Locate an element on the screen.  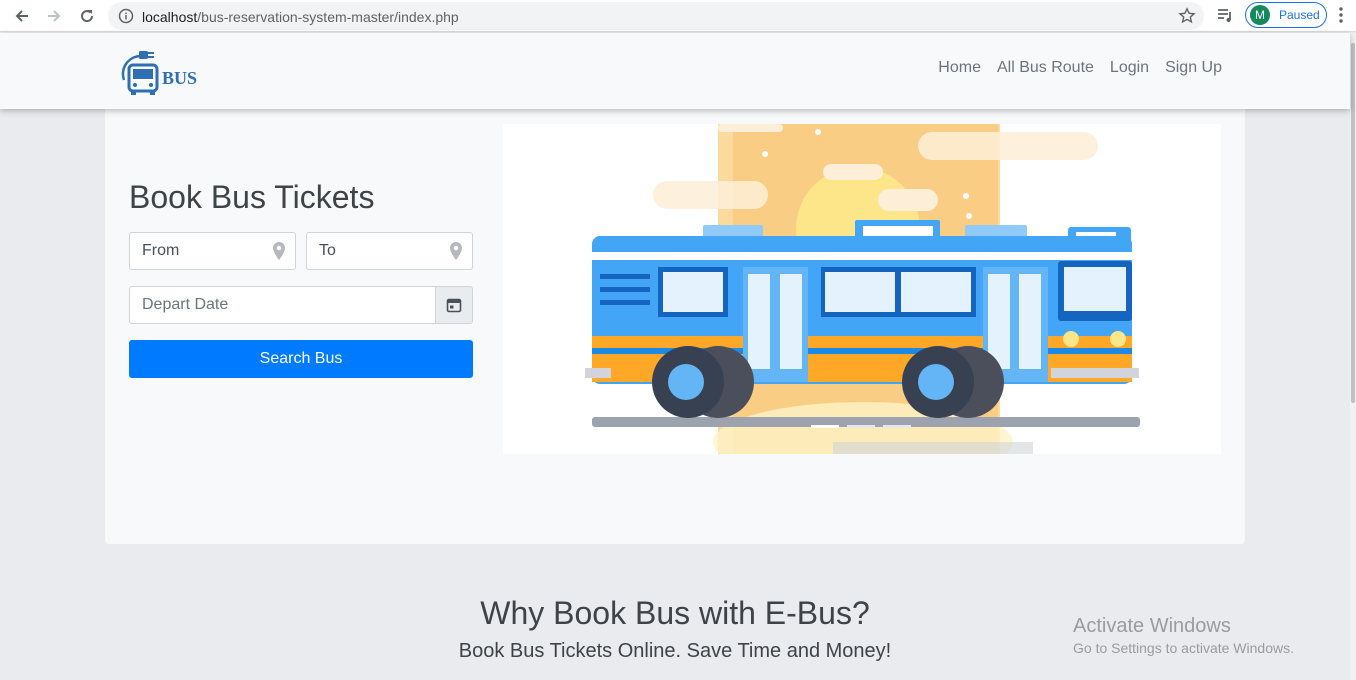
calendar-button is located at coordinates (454, 305).